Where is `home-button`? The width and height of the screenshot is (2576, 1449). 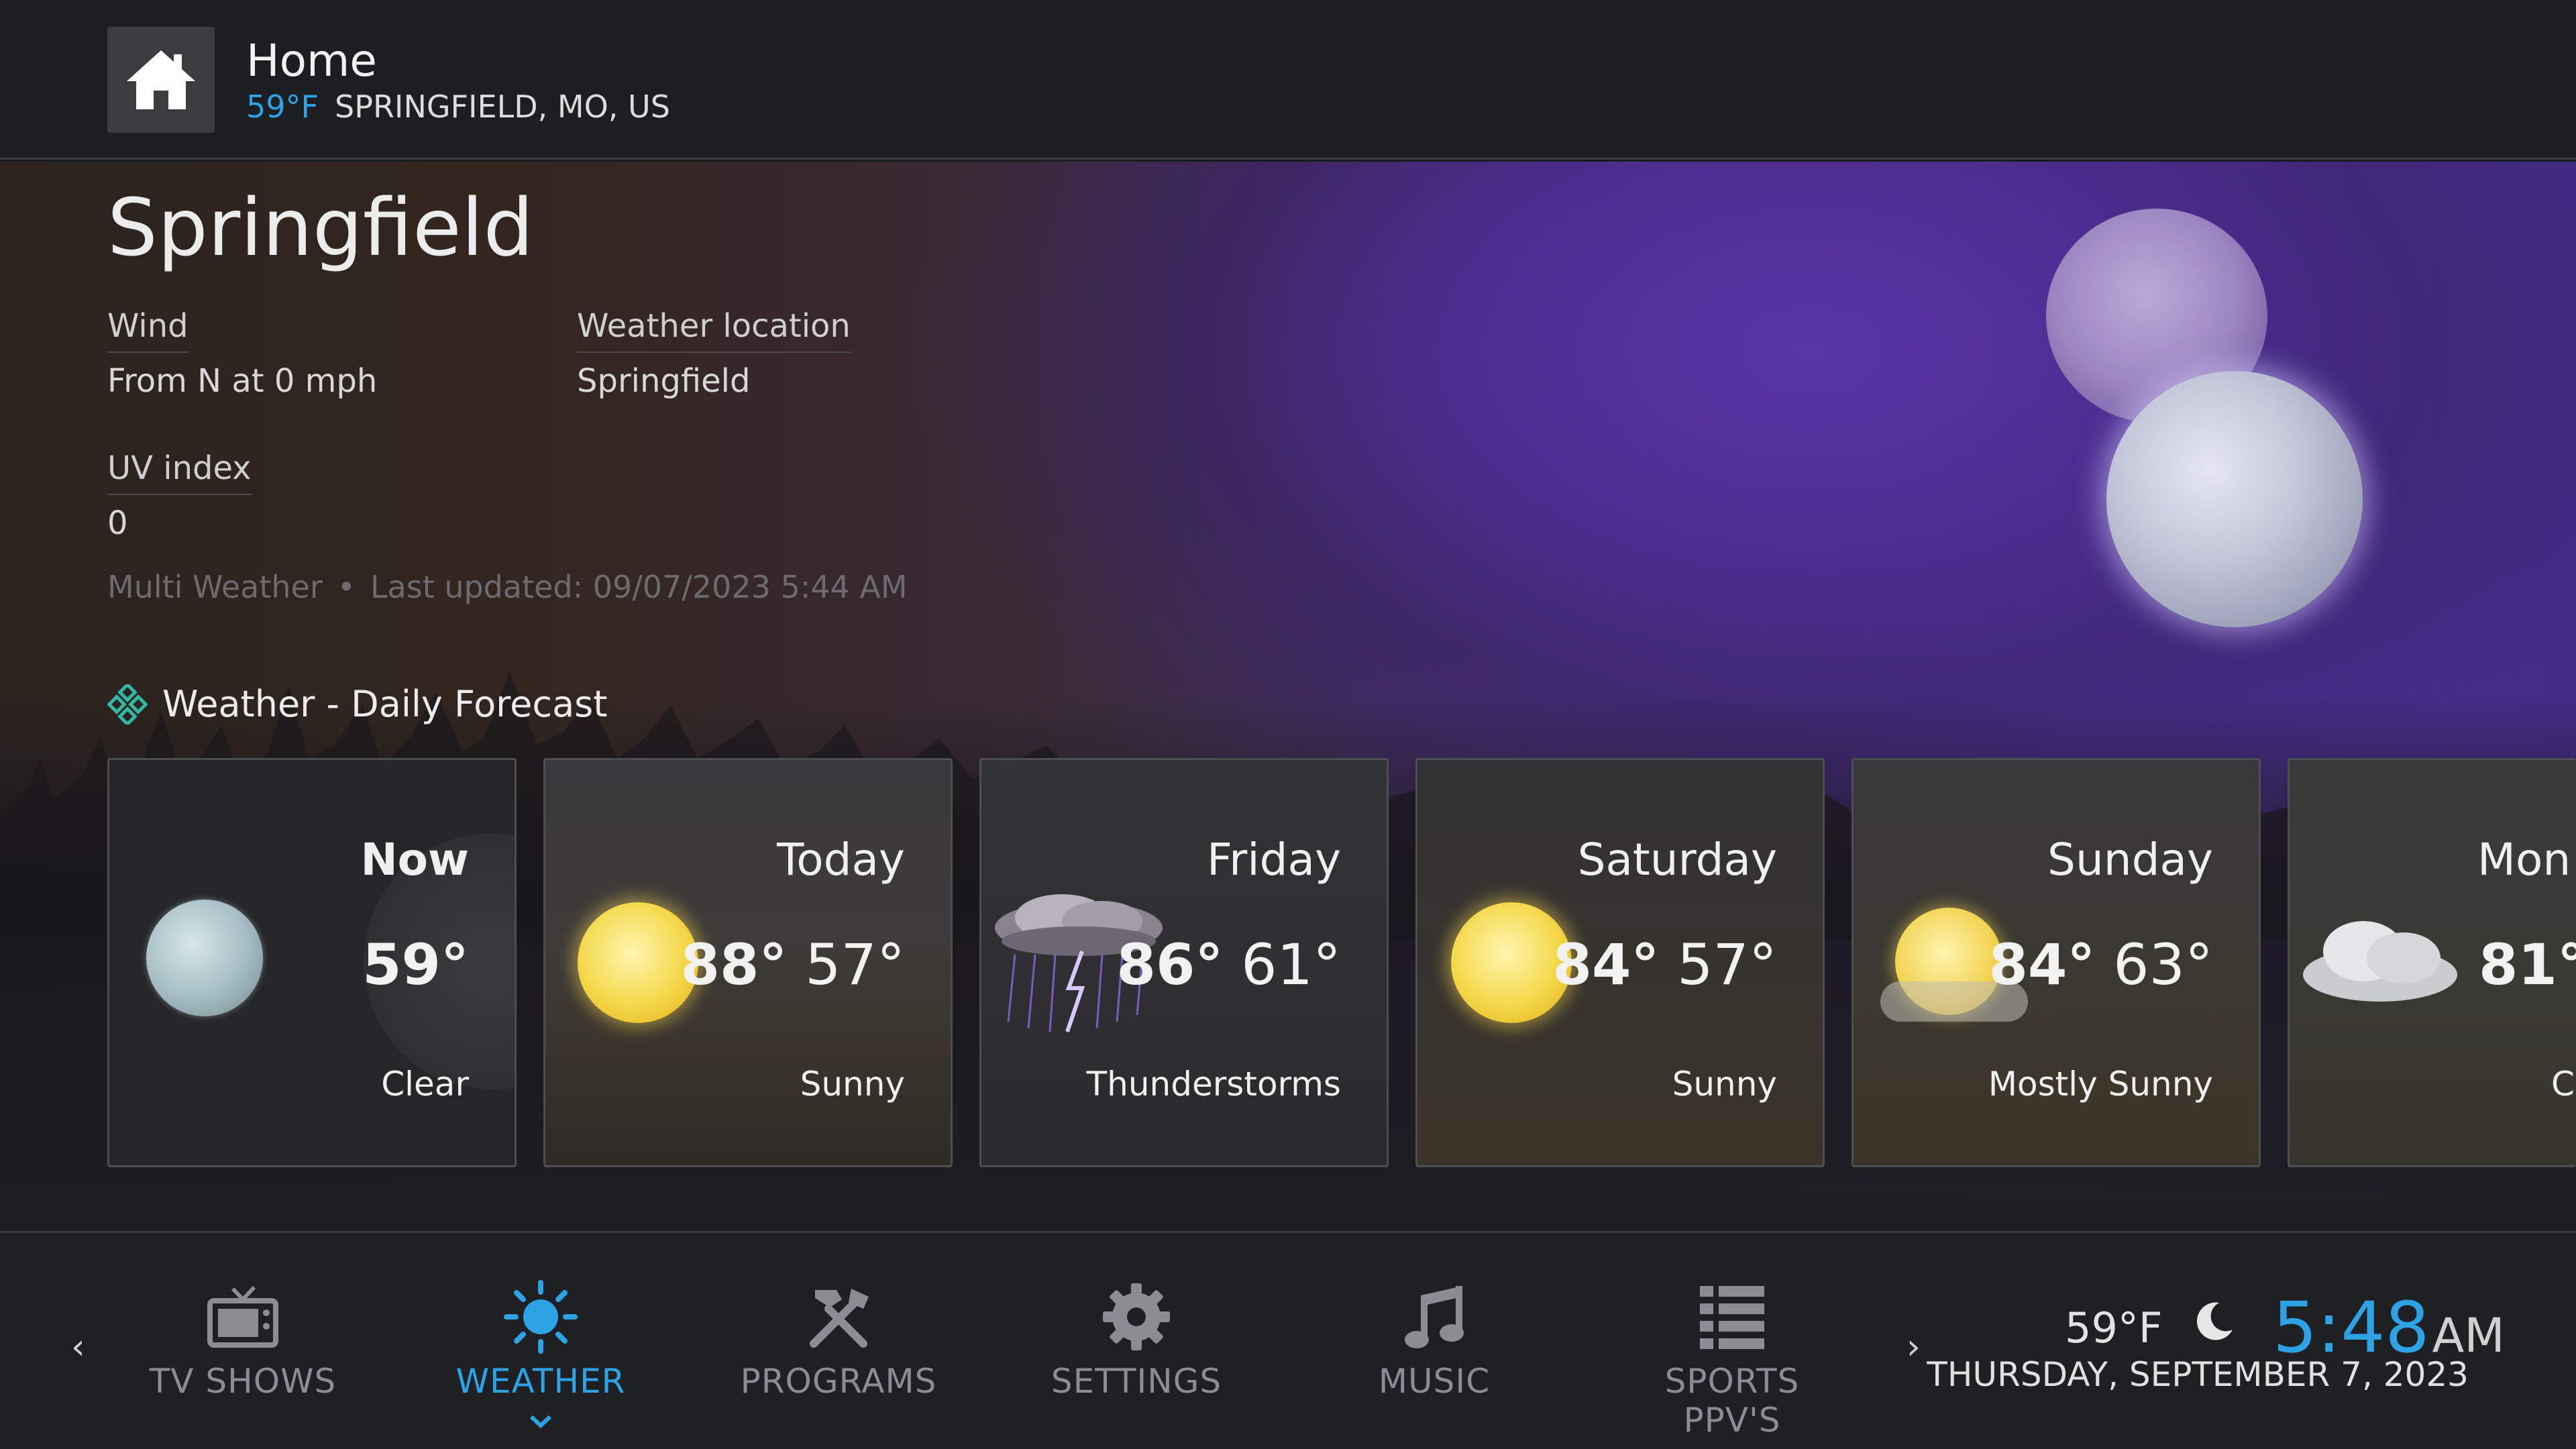 home-button is located at coordinates (161, 80).